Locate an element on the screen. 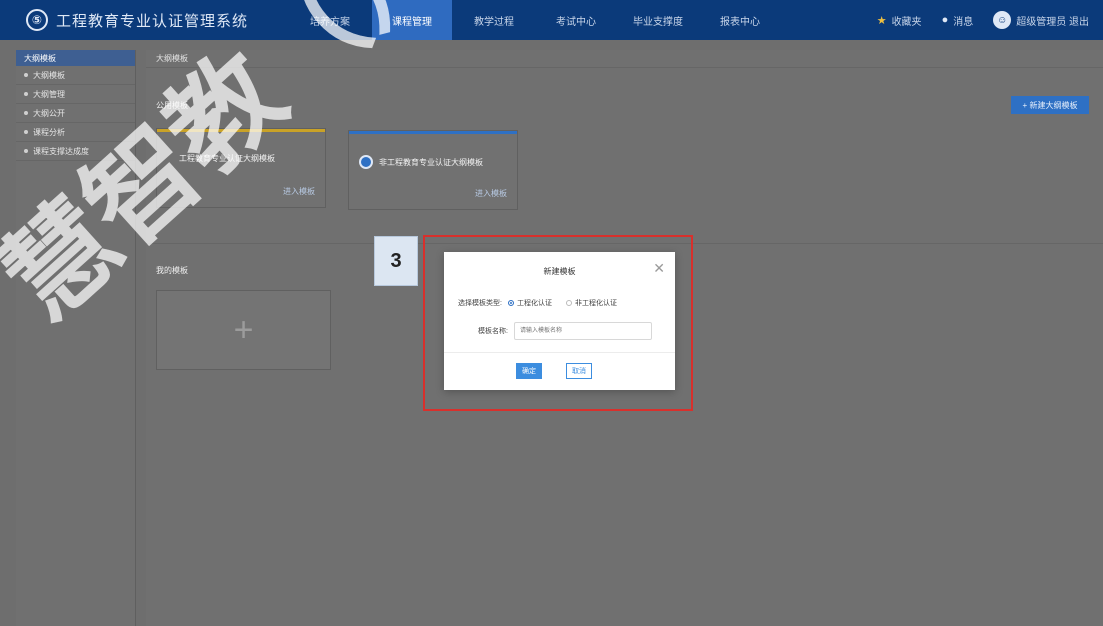  main-nav: 培养方案 课程管理 教学过程 考试中心 毕业支撑度 报表中心 is located at coordinates (536, 20).